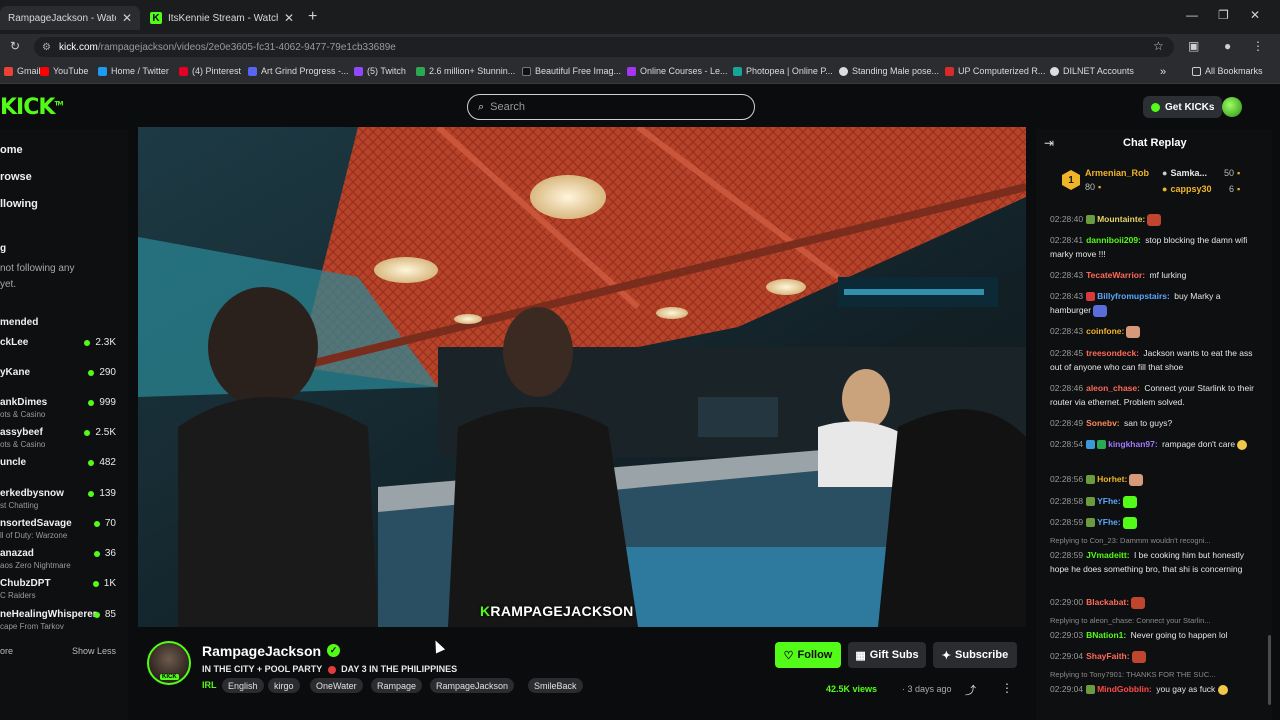 This screenshot has height=720, width=1280. What do you see at coordinates (60, 592) in the screenshot?
I see `channel-item: ChubzDPT C Raiders 1K` at bounding box center [60, 592].